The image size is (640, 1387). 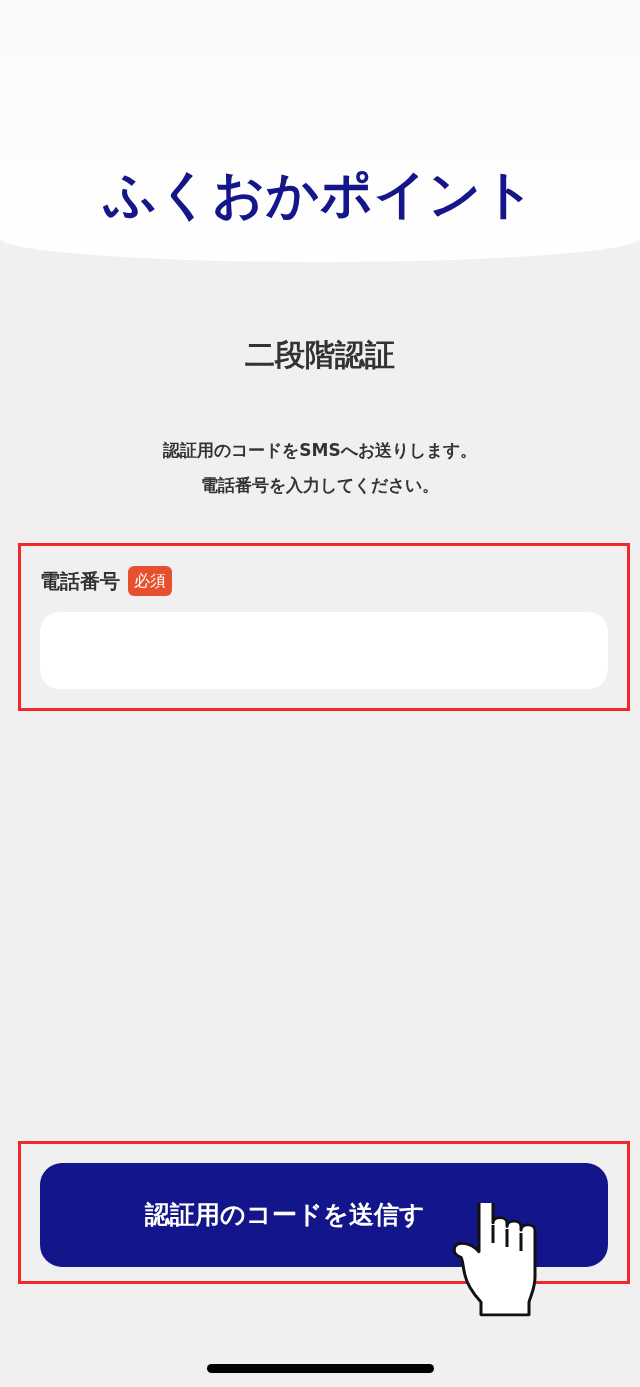 I want to click on required-badge: 必須, so click(x=150, y=581).